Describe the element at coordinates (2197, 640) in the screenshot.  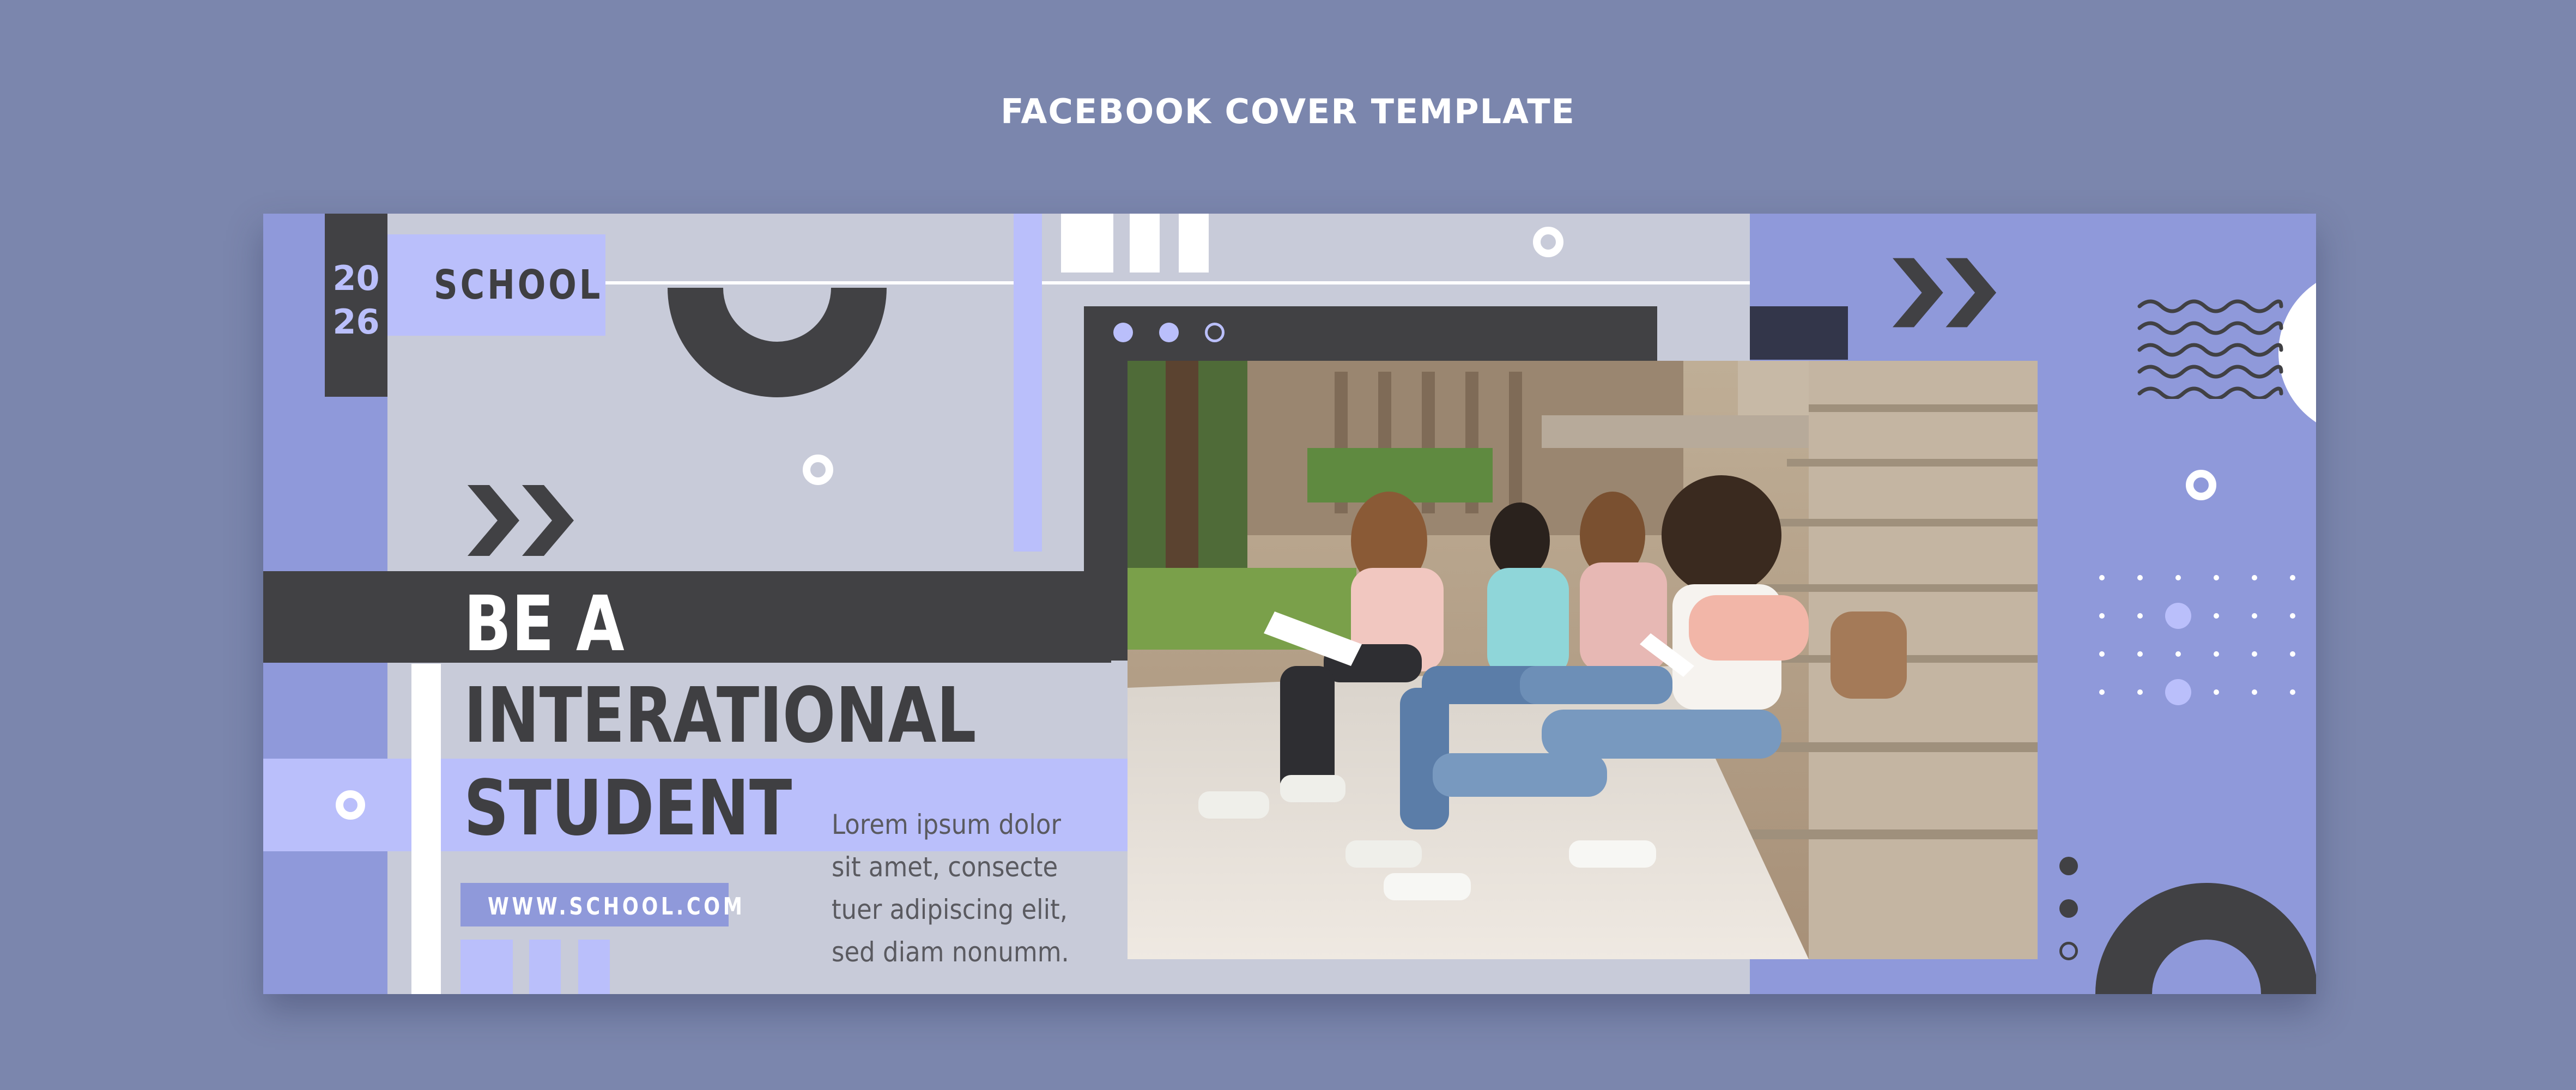
I see `dot-grid` at that location.